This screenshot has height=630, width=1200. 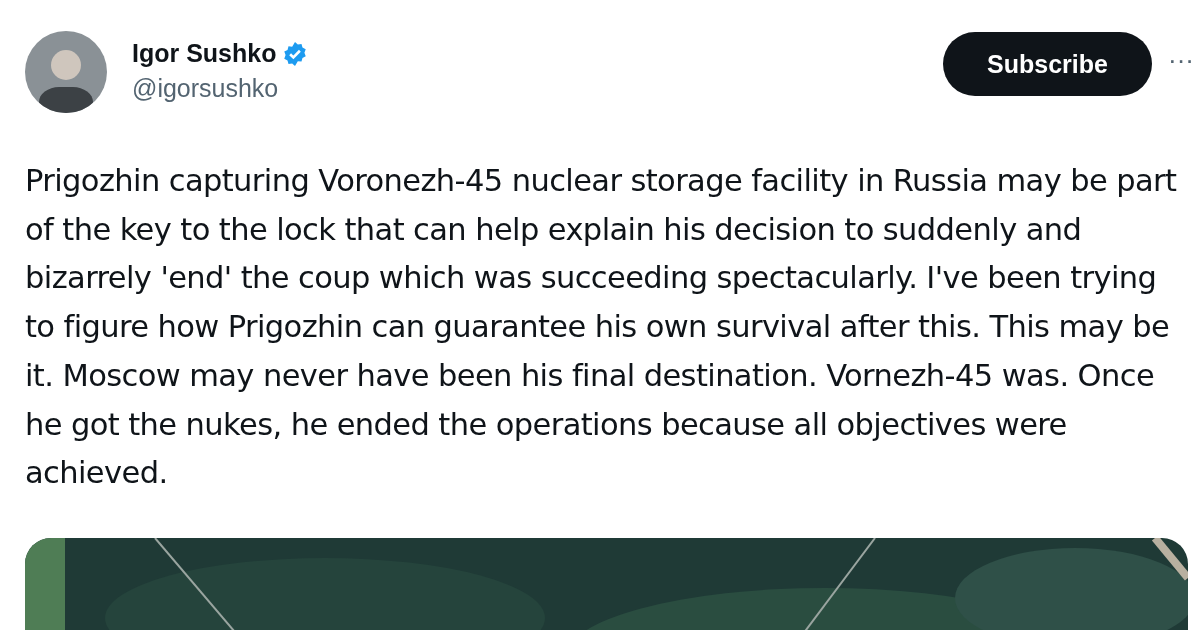 What do you see at coordinates (1181, 60) in the screenshot?
I see `more-button: ···` at bounding box center [1181, 60].